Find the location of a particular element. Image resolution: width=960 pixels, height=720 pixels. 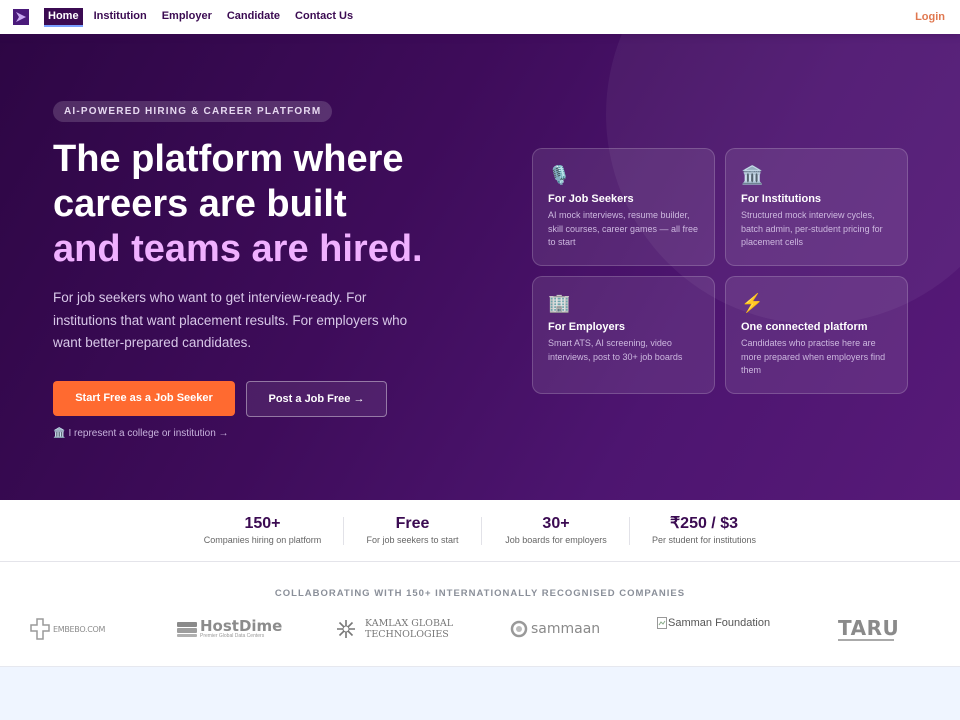

login-link: Login is located at coordinates (930, 17).